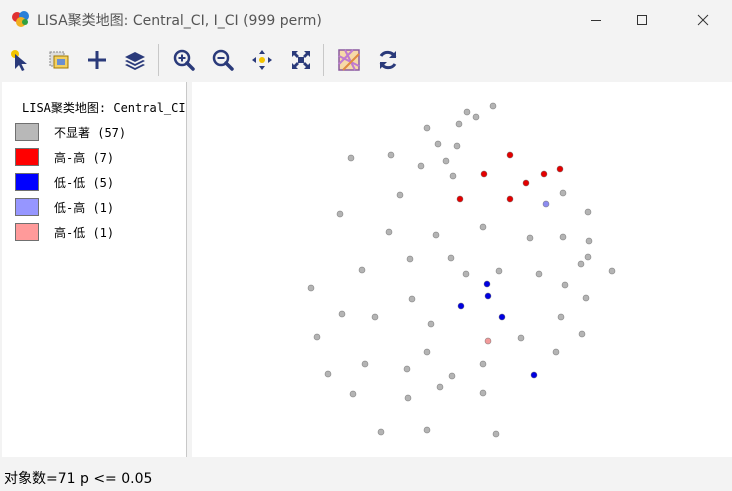  Describe the element at coordinates (366, 20) in the screenshot. I see `title-bar: LISA聚类地图: Central_CI, I_CI (999 perm)` at that location.